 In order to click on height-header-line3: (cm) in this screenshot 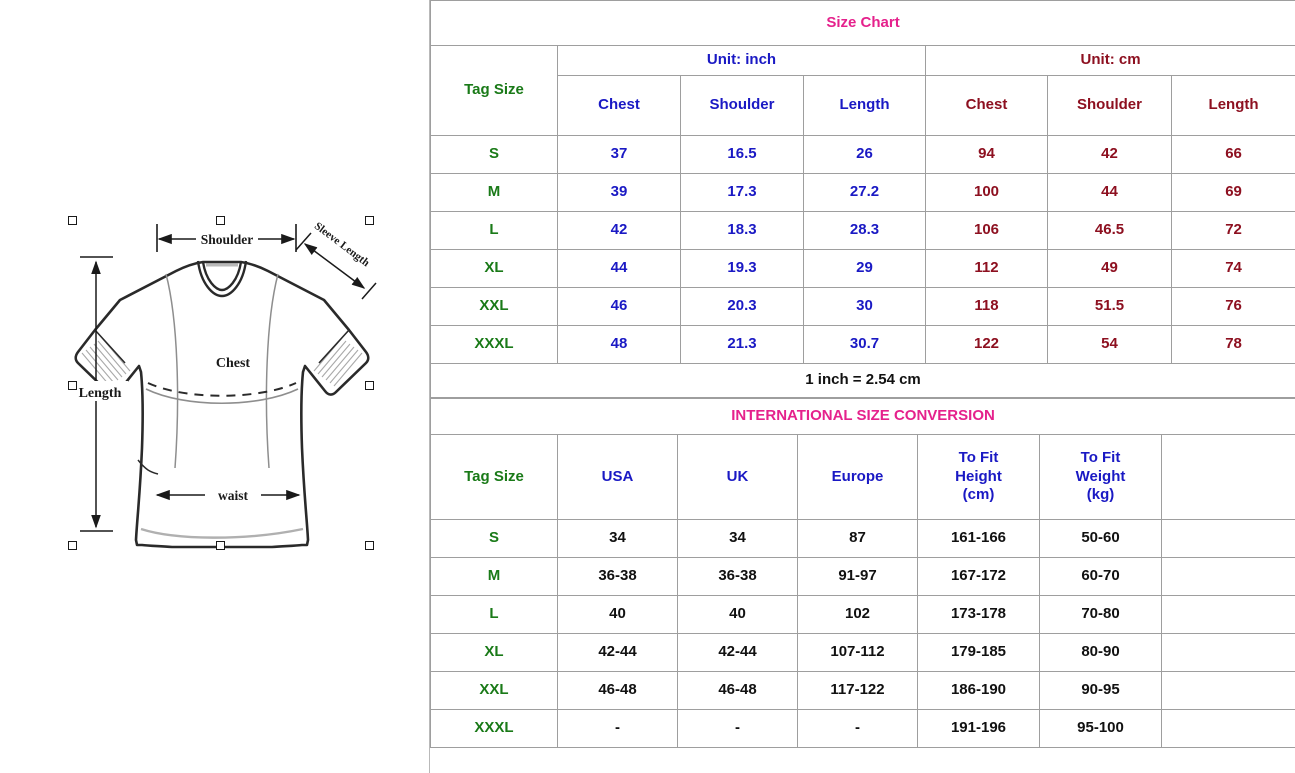, I will do `click(978, 495)`.